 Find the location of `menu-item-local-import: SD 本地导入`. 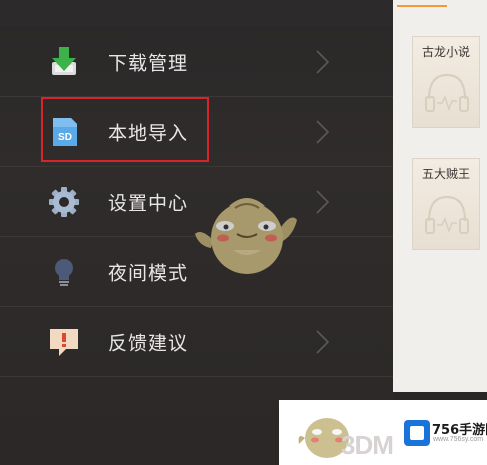

menu-item-local-import: SD 本地导入 is located at coordinates (196, 132).